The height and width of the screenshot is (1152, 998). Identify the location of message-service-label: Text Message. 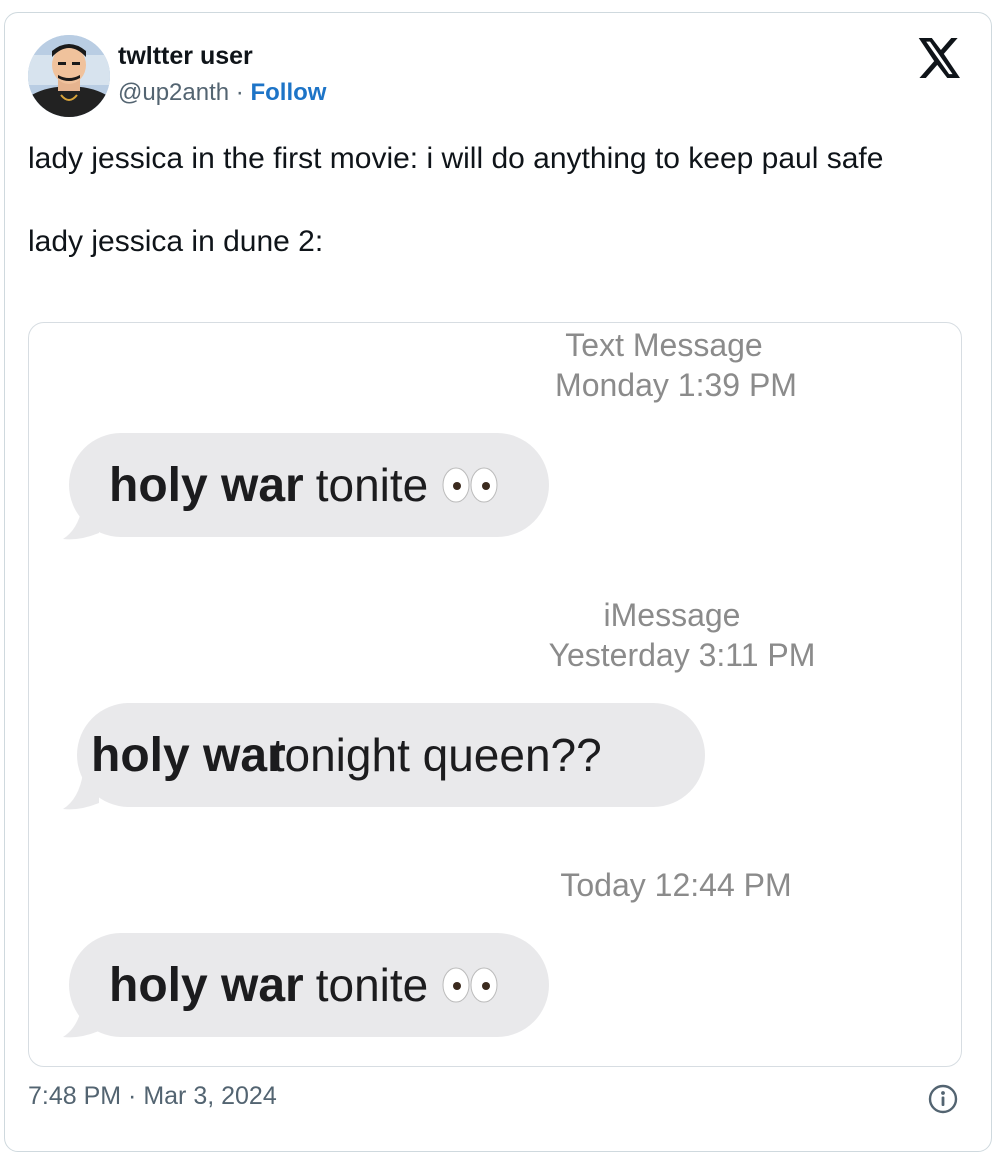
(664, 345).